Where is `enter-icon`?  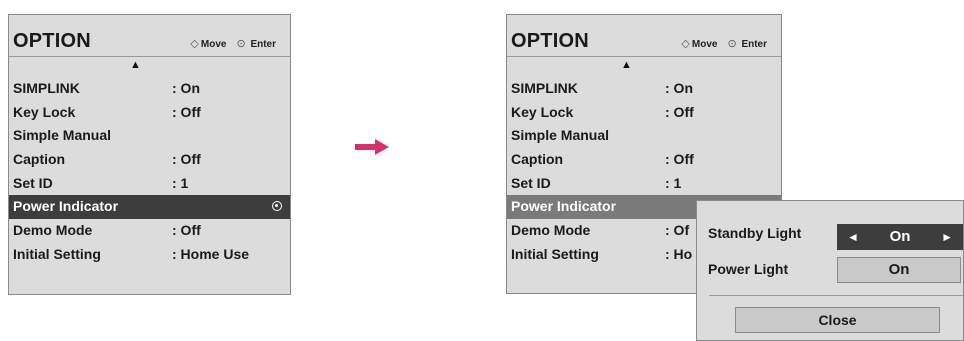
enter-icon is located at coordinates (277, 206).